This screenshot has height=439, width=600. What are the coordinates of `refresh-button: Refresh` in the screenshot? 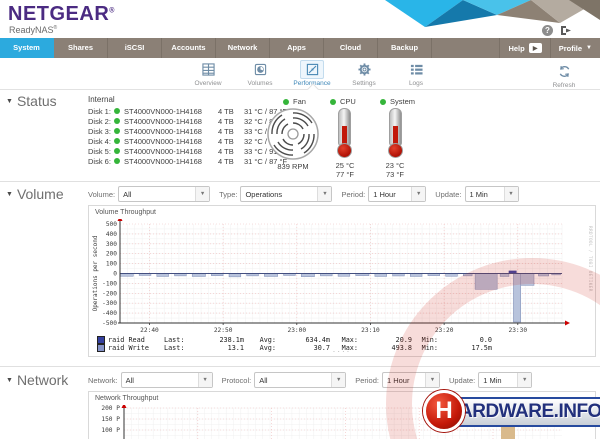 It's located at (564, 75).